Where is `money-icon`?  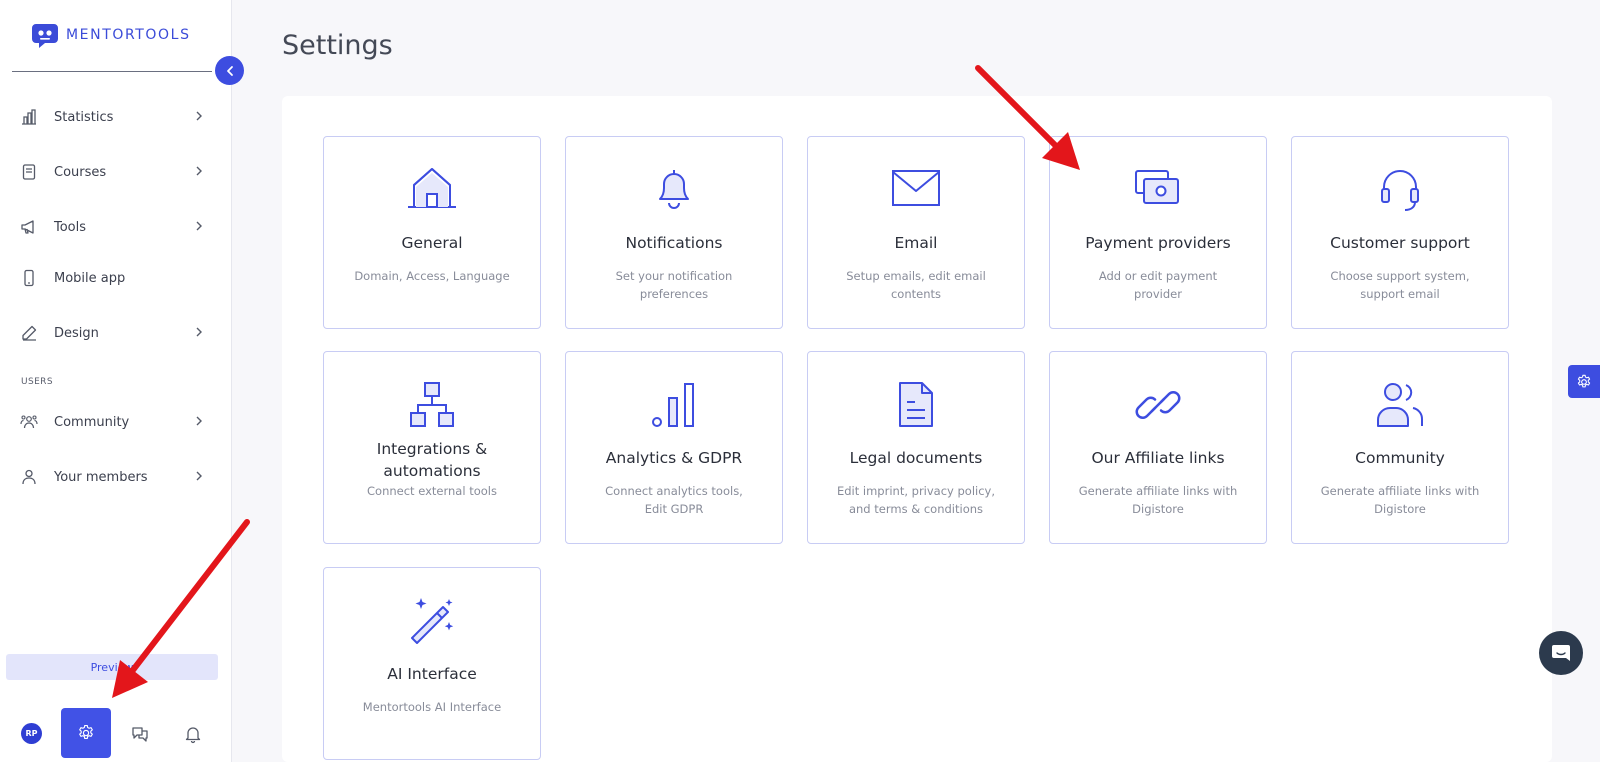
money-icon is located at coordinates (1157, 187).